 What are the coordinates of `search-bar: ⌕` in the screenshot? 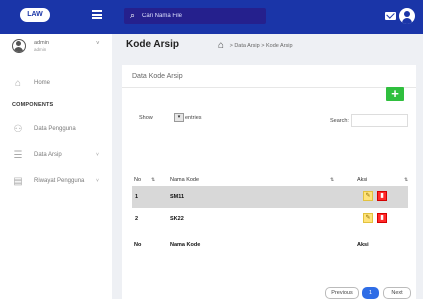 It's located at (195, 16).